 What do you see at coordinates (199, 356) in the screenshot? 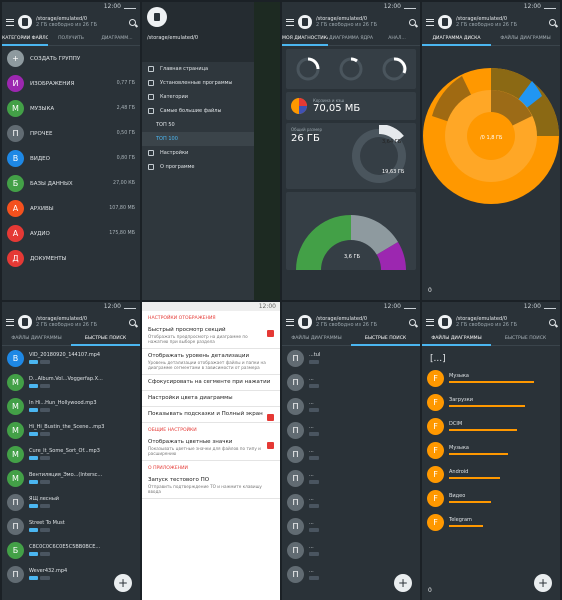
I see `setting-title: Отображать уровень детализации` at bounding box center [199, 356].